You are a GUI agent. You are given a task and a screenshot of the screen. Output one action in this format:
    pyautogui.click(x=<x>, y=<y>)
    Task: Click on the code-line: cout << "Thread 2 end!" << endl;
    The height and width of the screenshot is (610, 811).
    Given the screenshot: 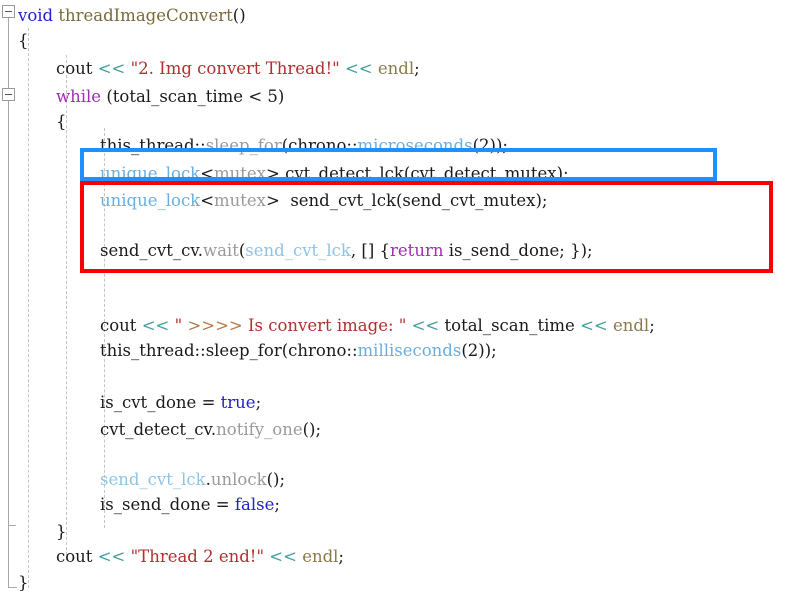 What is the action you would take?
    pyautogui.click(x=200, y=556)
    